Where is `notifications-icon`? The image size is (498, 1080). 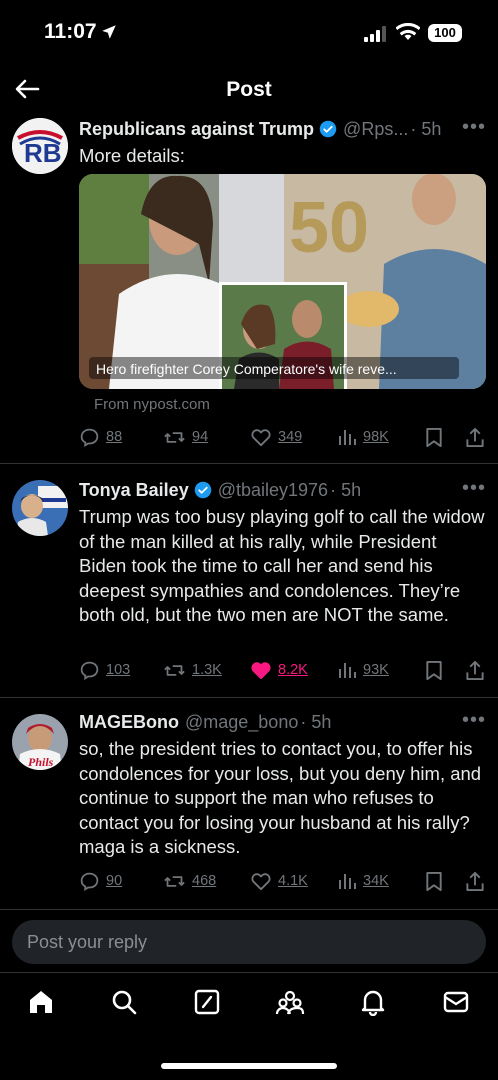 notifications-icon is located at coordinates (373, 1004).